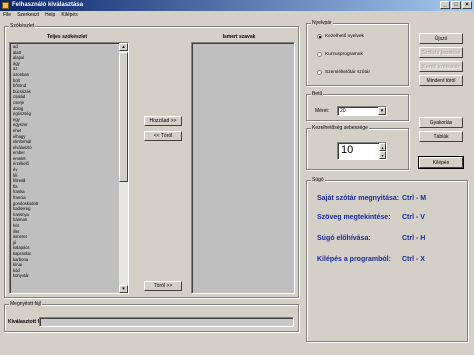 The image size is (474, 355). What do you see at coordinates (441, 38) in the screenshot?
I see `new-word-button: Újszó` at bounding box center [441, 38].